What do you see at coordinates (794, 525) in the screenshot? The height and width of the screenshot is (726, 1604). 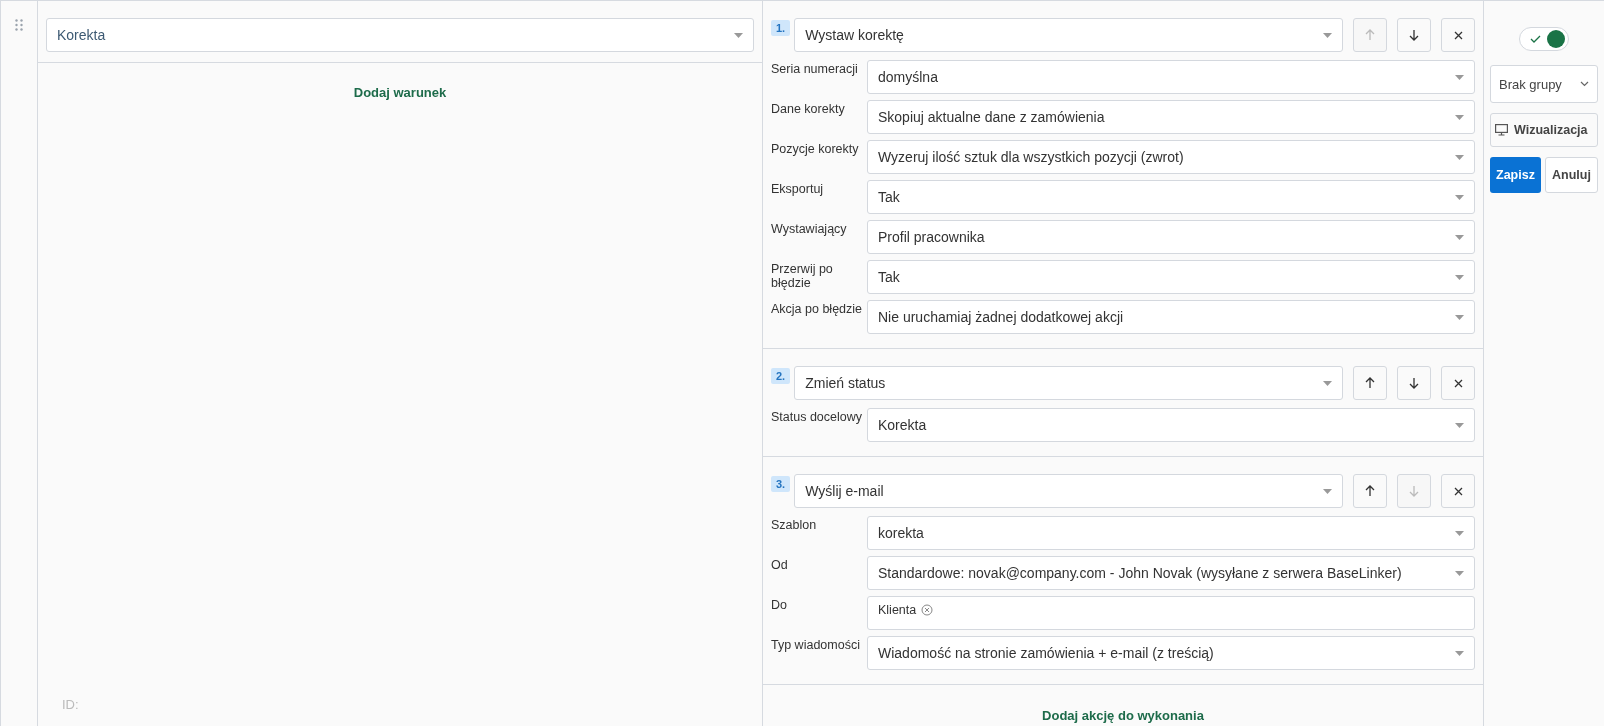 I see `field-label: Szablon` at bounding box center [794, 525].